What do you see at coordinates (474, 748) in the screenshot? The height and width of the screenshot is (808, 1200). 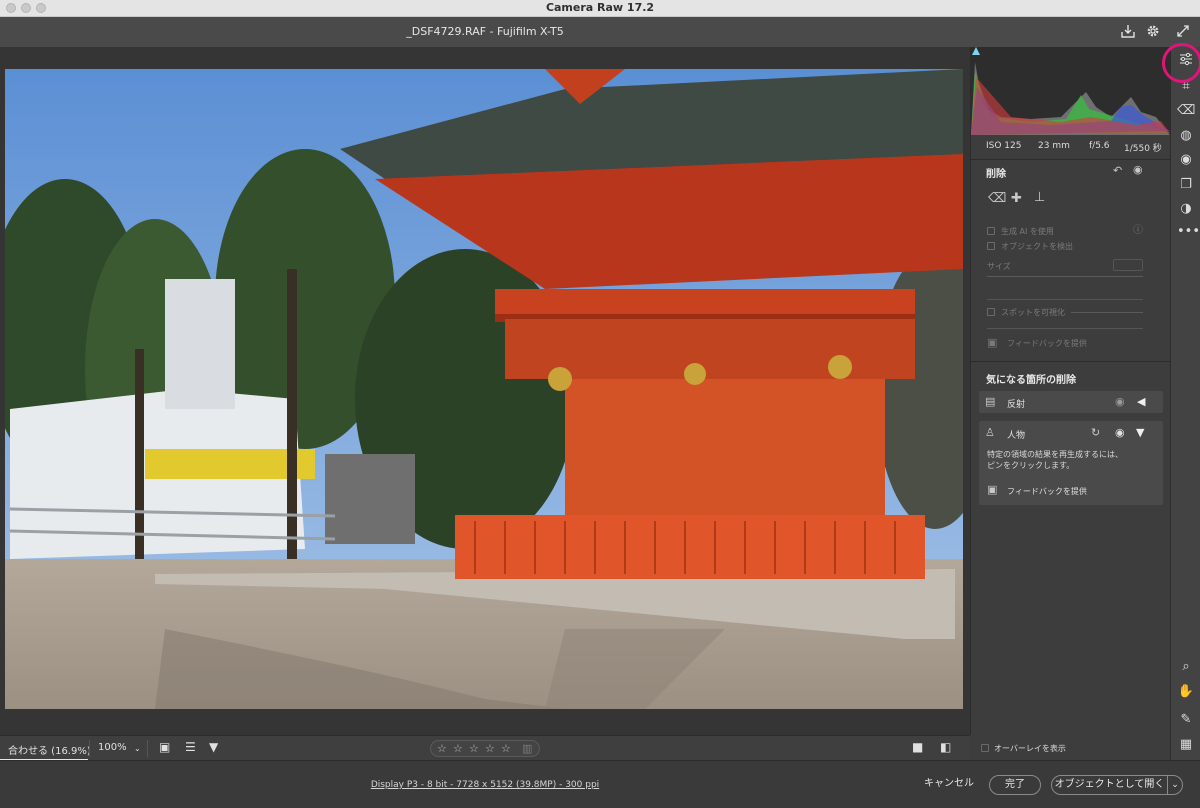 I see `star-3-icon: ☆` at bounding box center [474, 748].